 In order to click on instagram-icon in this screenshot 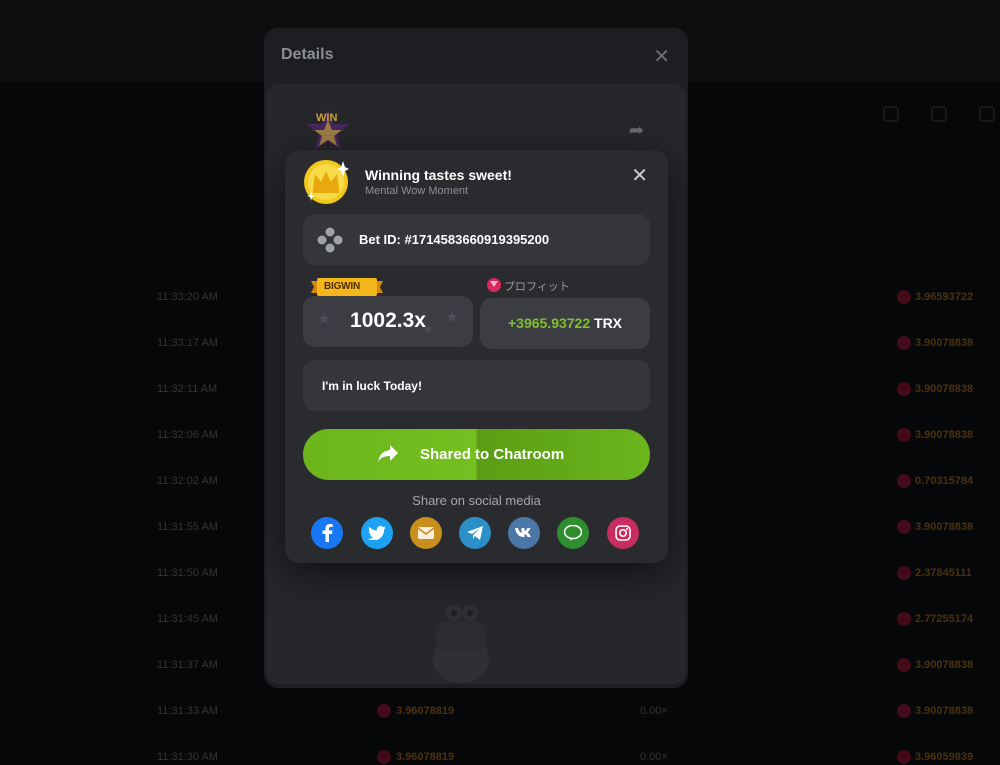, I will do `click(623, 533)`.